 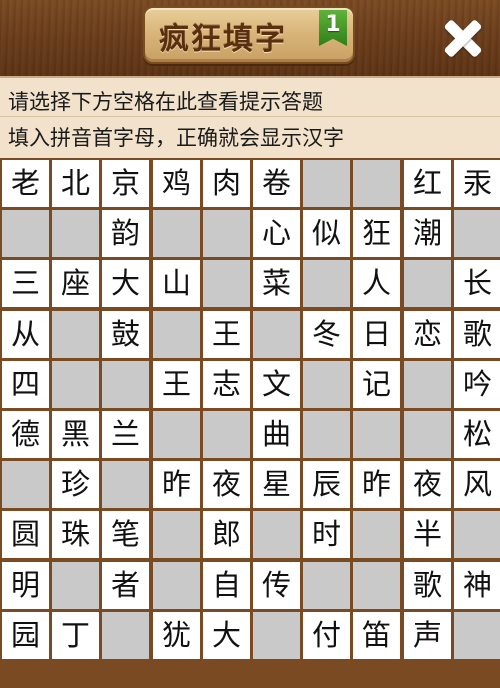 What do you see at coordinates (326, 635) in the screenshot?
I see `letter-cell: 付` at bounding box center [326, 635].